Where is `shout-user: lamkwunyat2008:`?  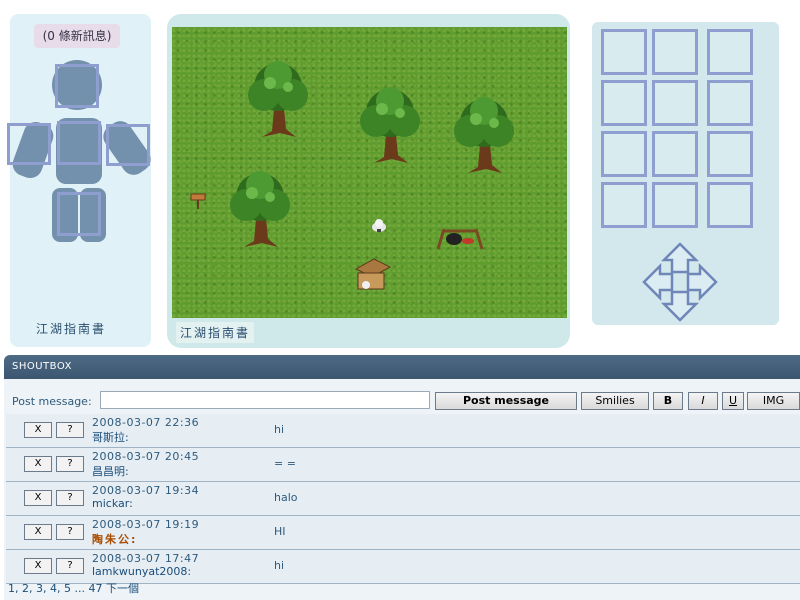
shout-user: lamkwunyat2008: is located at coordinates (141, 571).